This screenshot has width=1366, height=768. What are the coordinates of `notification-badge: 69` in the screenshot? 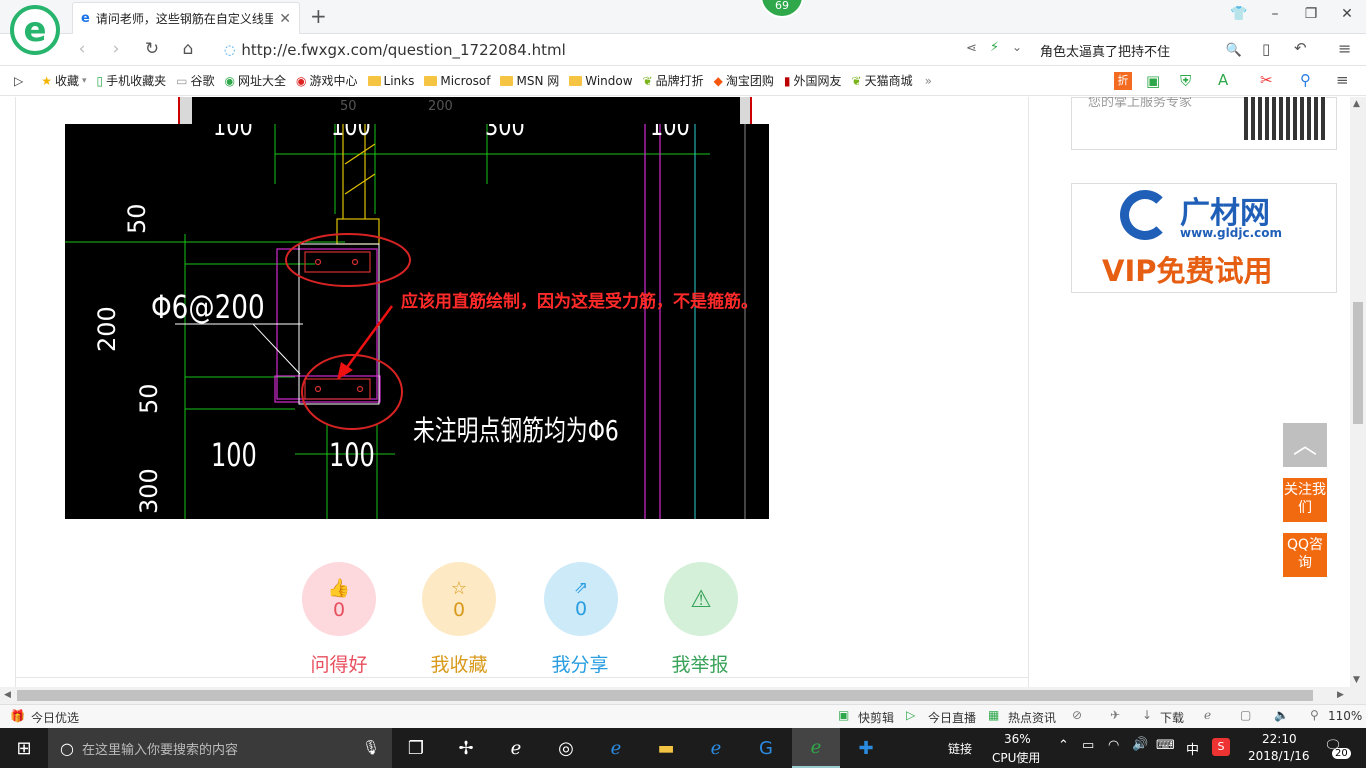 It's located at (782, 9).